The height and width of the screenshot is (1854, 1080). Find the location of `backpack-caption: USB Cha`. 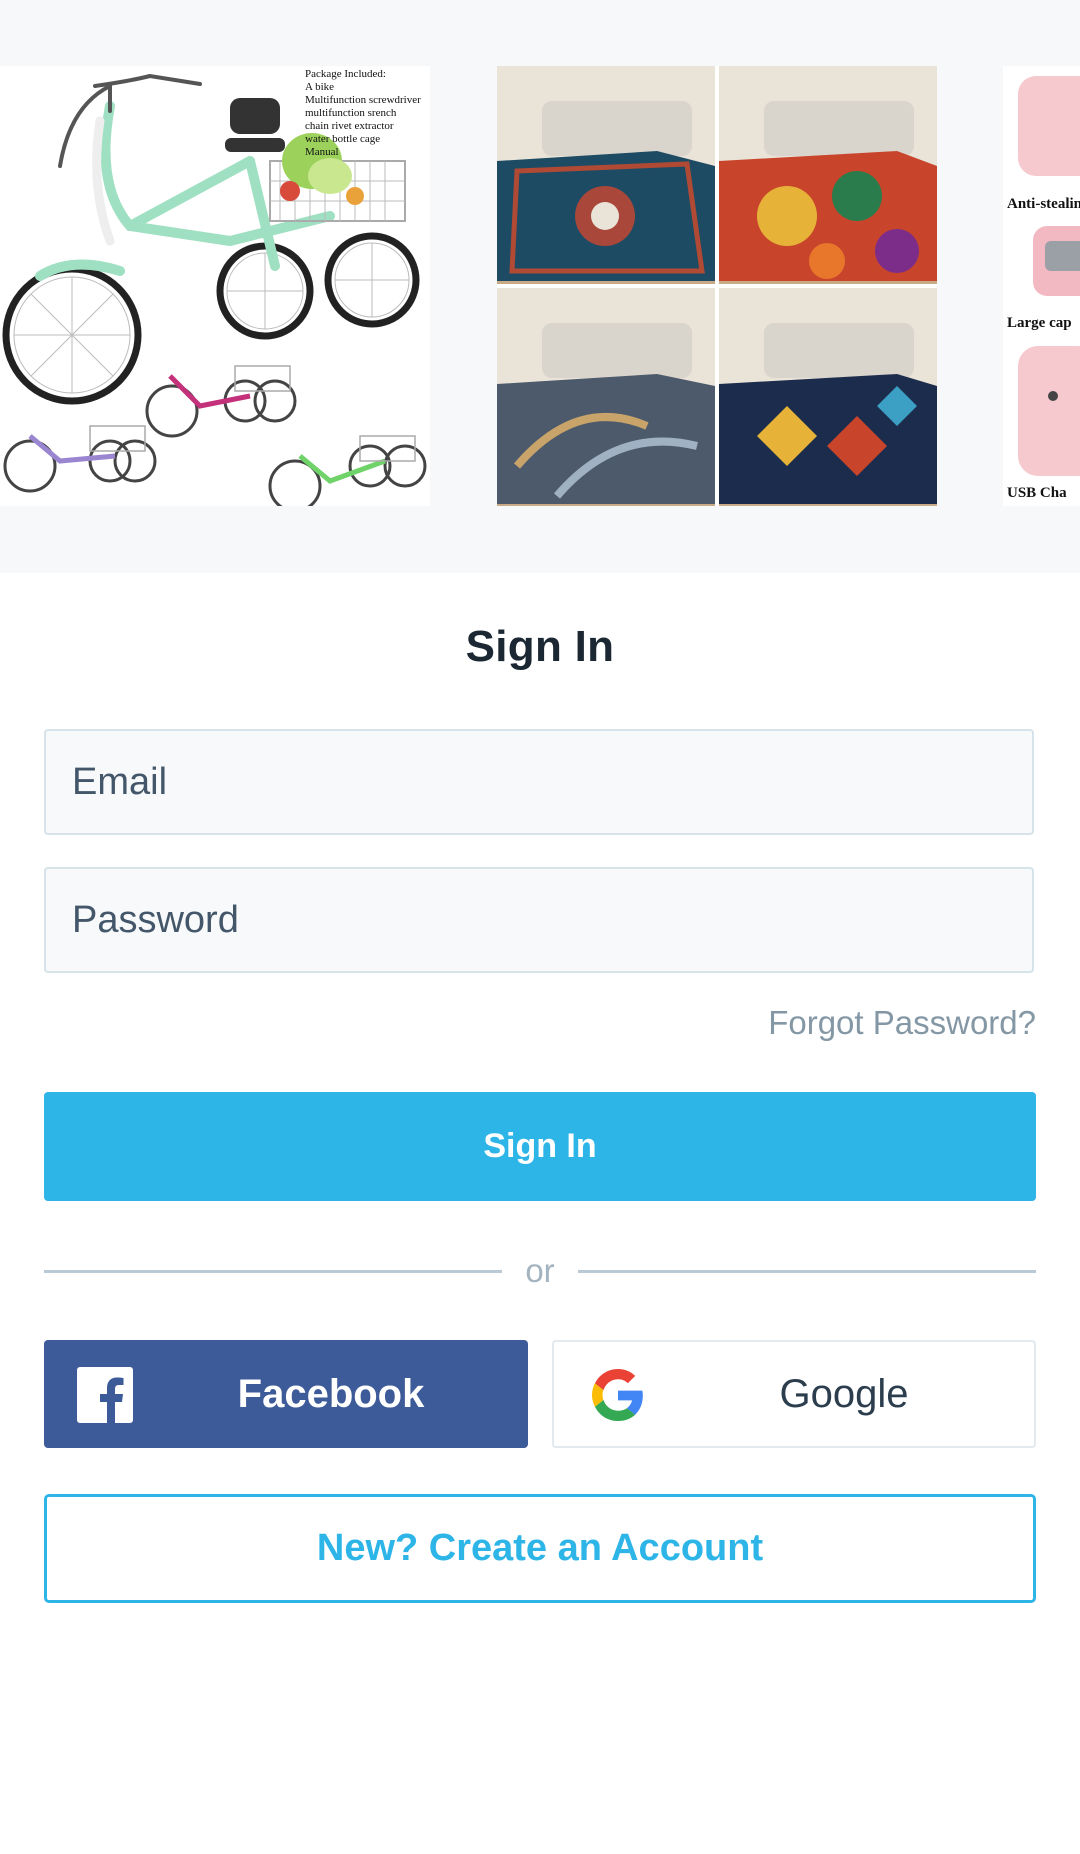

backpack-caption: USB Cha is located at coordinates (1037, 493).